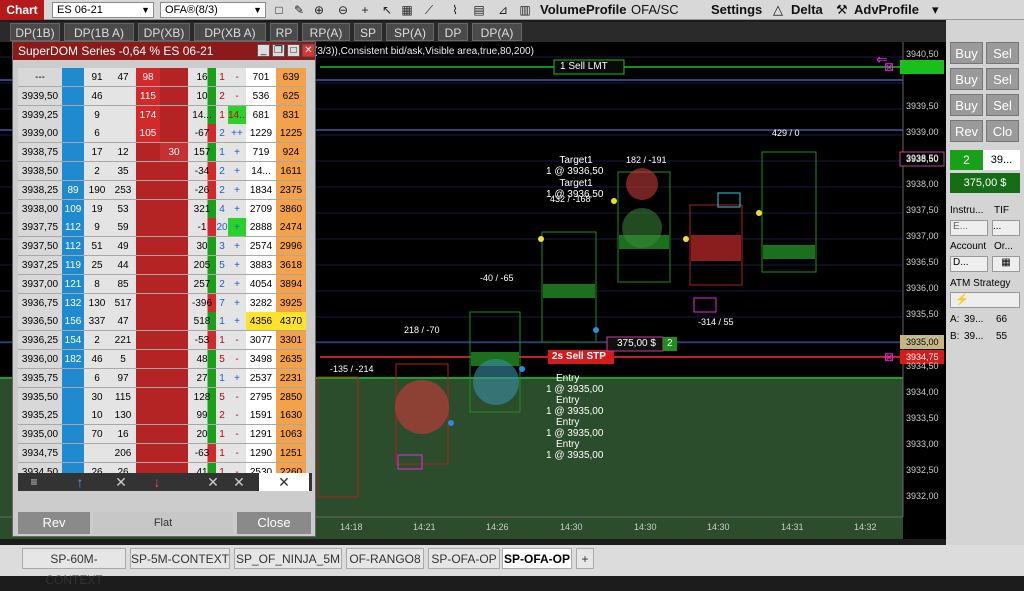 The width and height of the screenshot is (1024, 591). I want to click on pencil-icon: ✎, so click(299, 10).